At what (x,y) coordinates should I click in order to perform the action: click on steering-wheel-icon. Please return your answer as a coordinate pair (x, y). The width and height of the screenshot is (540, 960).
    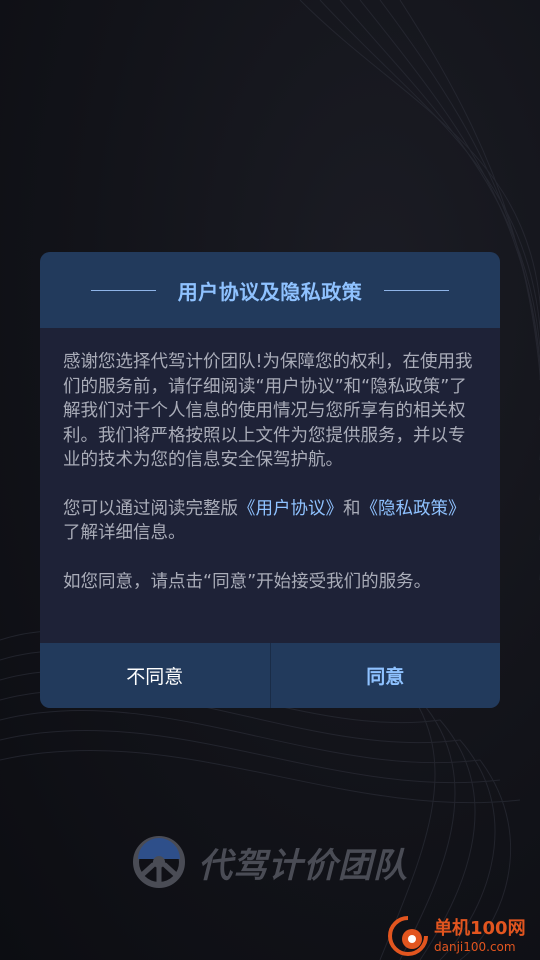
    Looking at the image, I should click on (159, 862).